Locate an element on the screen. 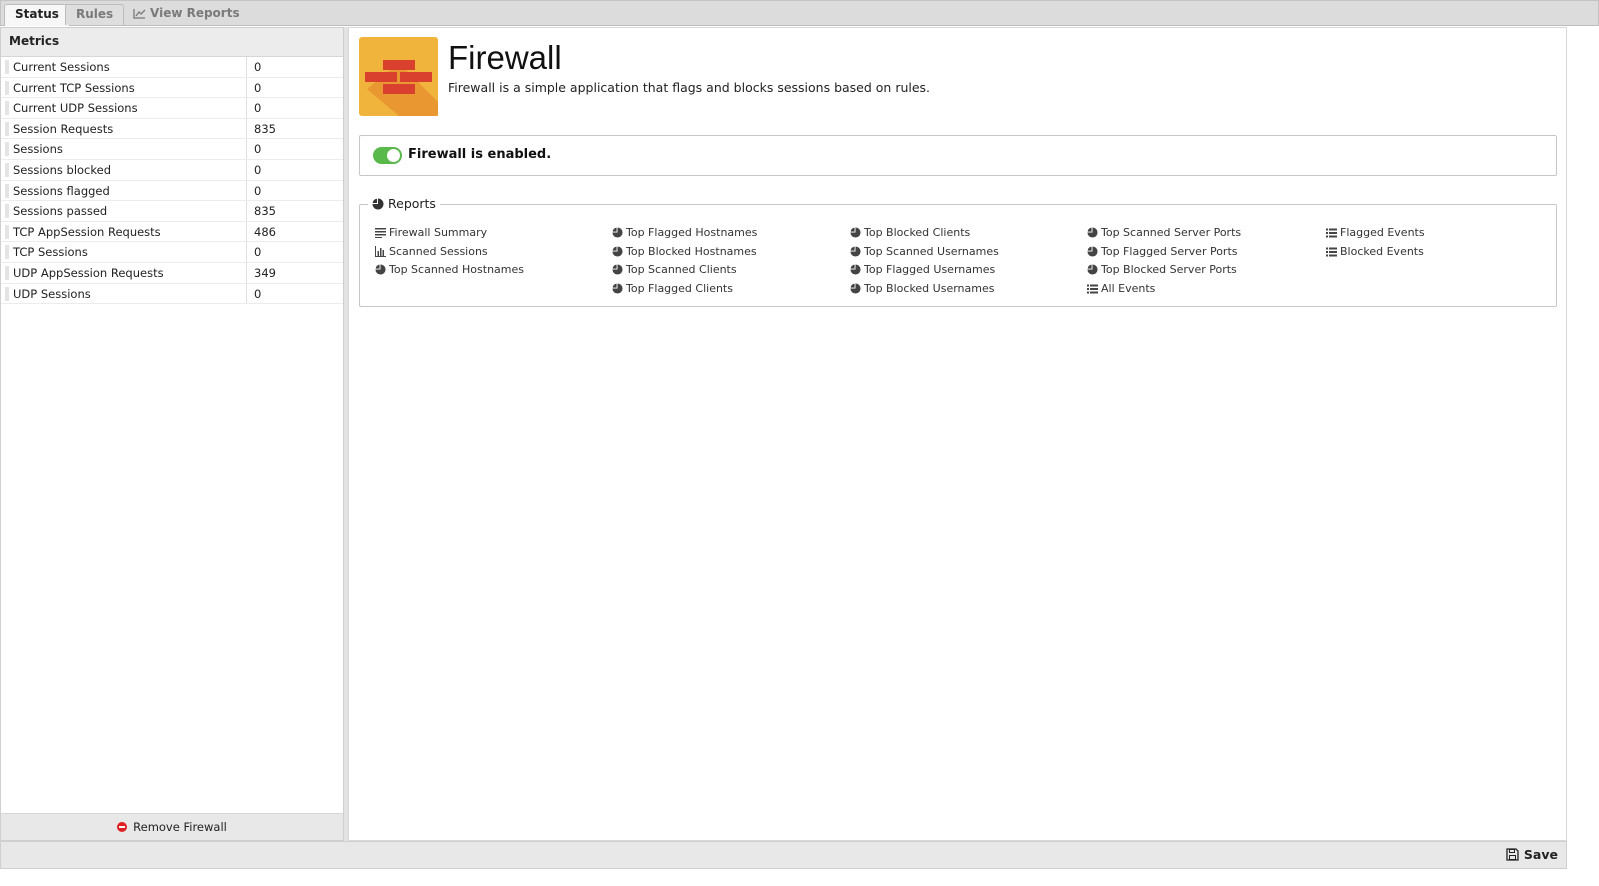 The width and height of the screenshot is (1599, 886). report-link: Top Scanned Hostnames is located at coordinates (449, 270).